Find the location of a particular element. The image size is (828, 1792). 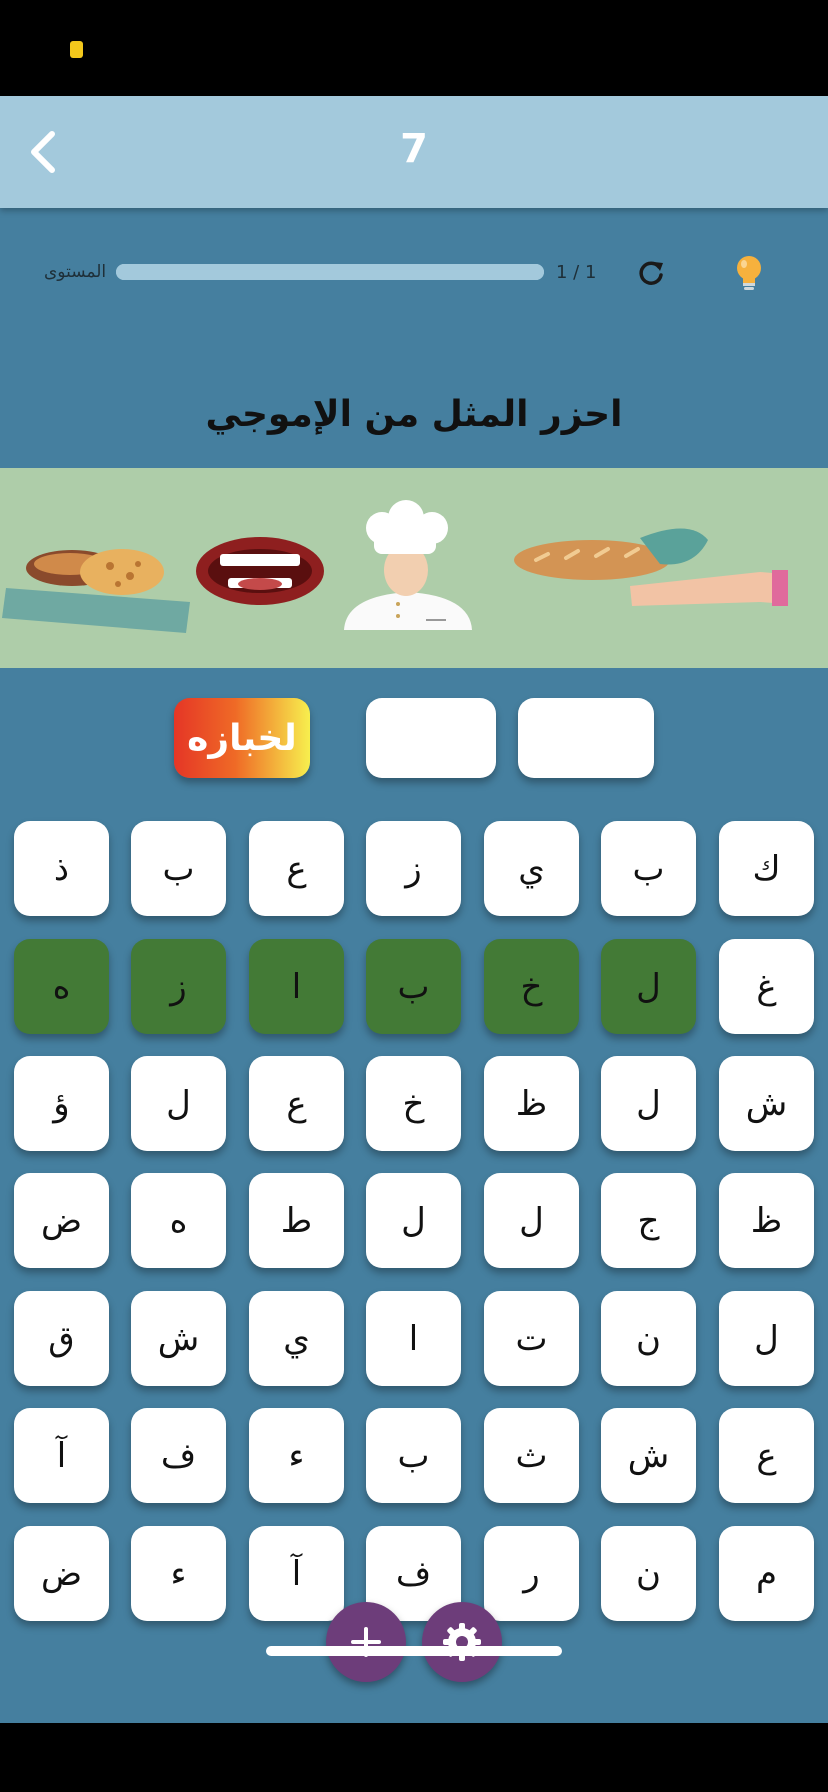

status-bar is located at coordinates (414, 48).